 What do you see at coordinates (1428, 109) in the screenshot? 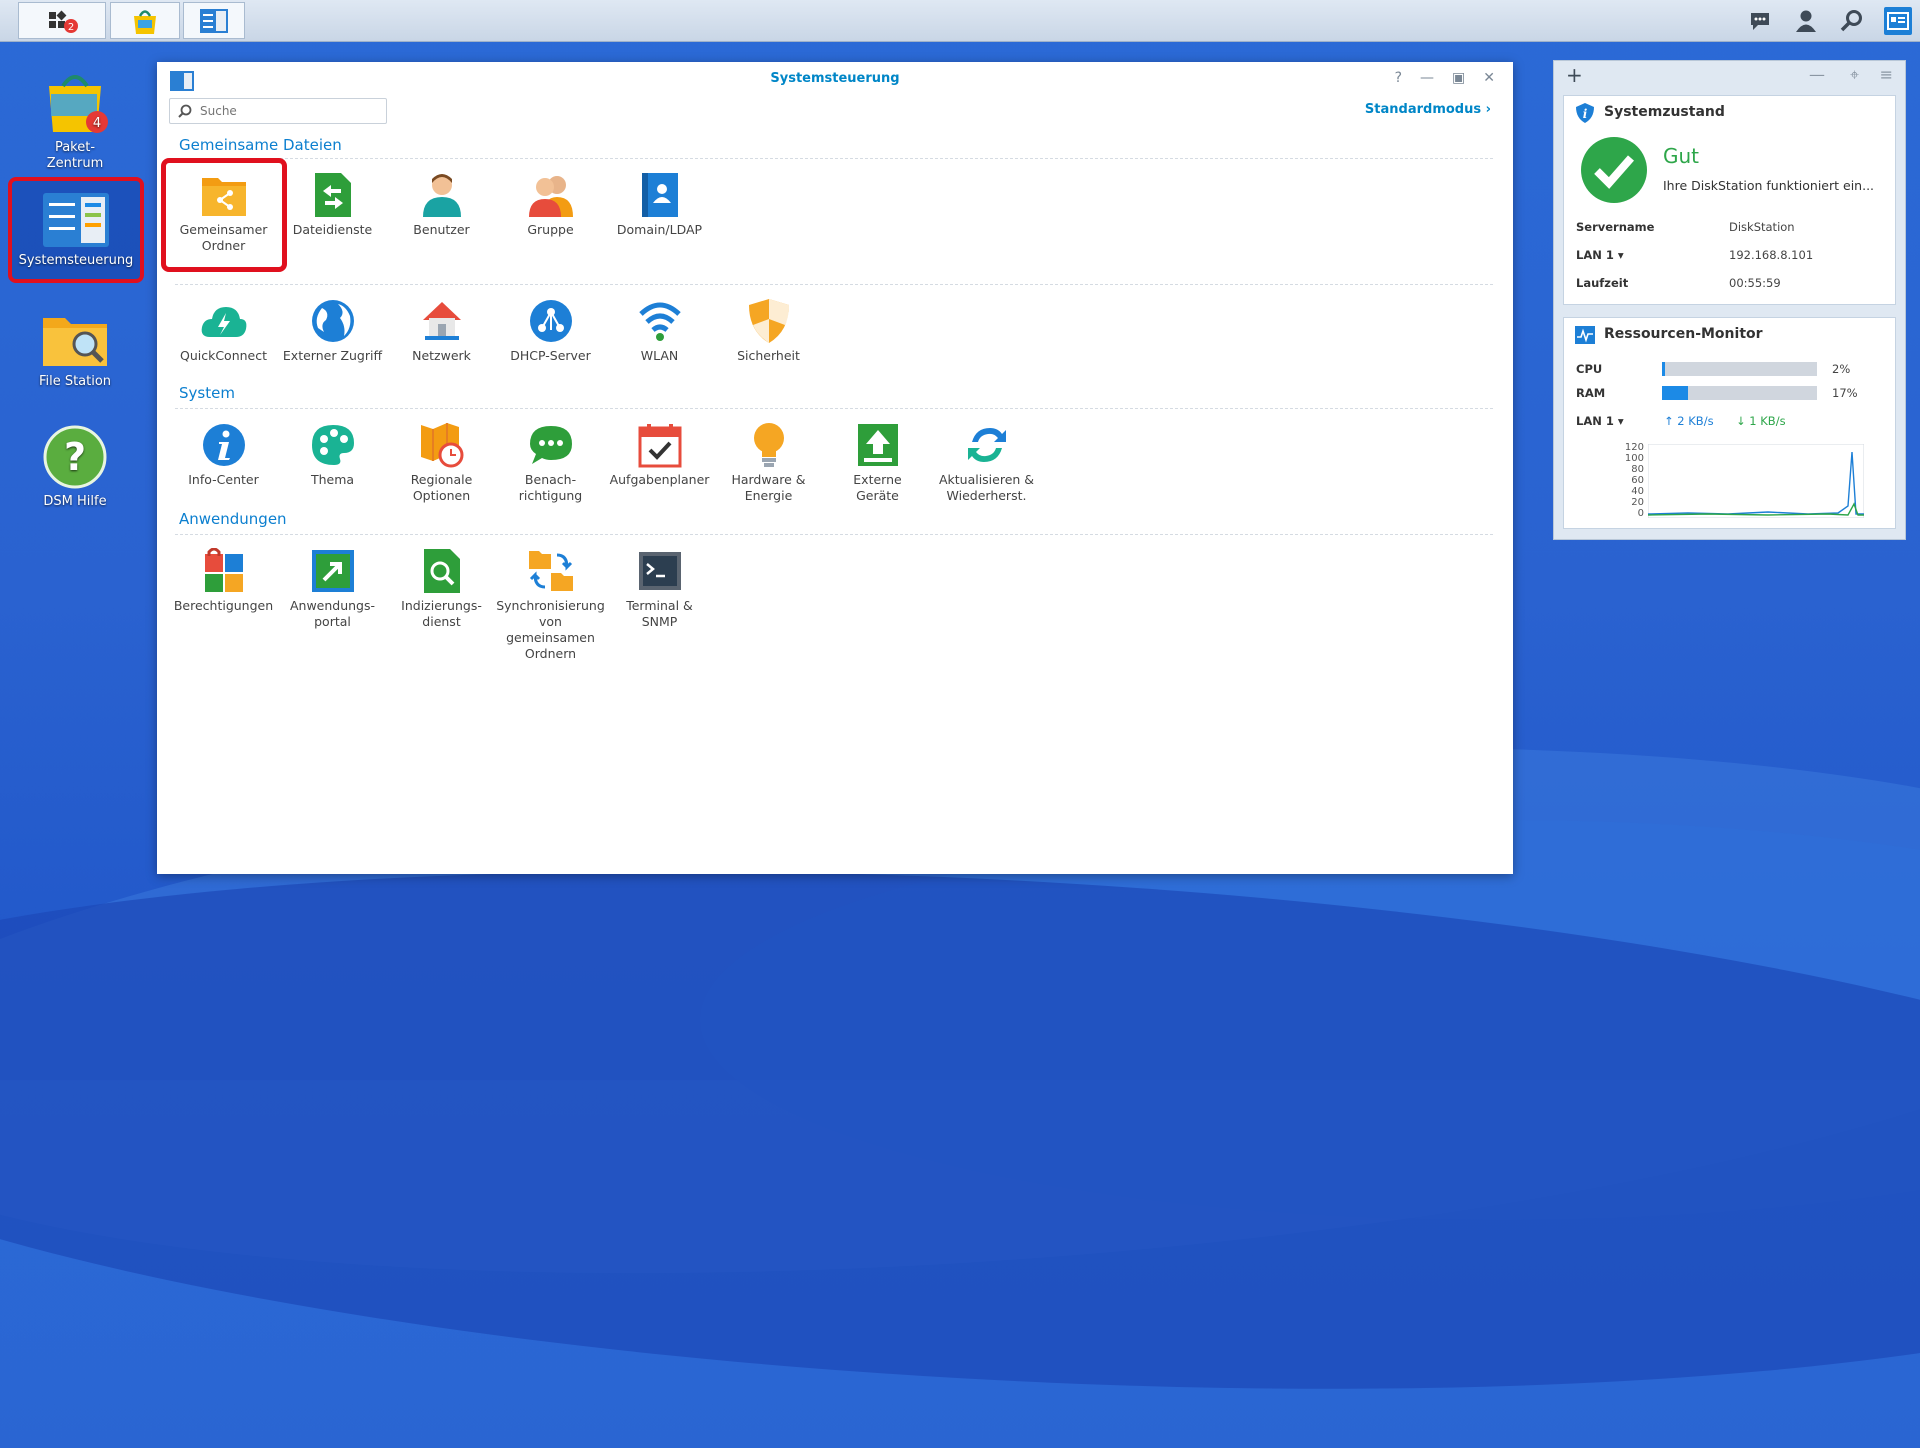
I see `mode-toggle: Standardmodus ›` at bounding box center [1428, 109].